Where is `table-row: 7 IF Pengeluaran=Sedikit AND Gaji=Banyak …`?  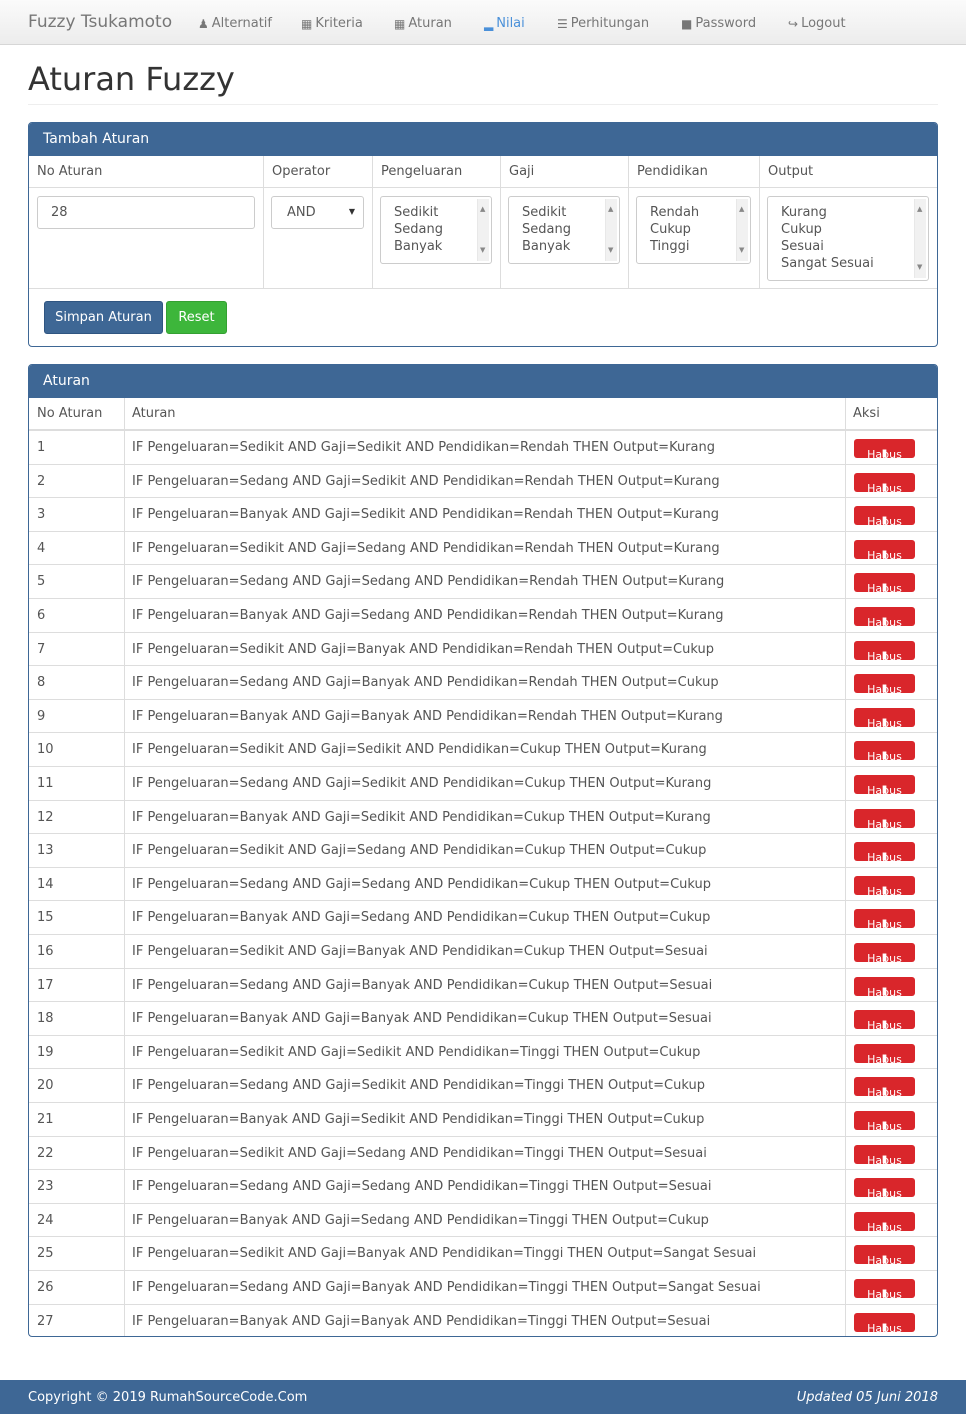
table-row: 7 IF Pengeluaran=Sedikit AND Gaji=Banyak … is located at coordinates (483, 648).